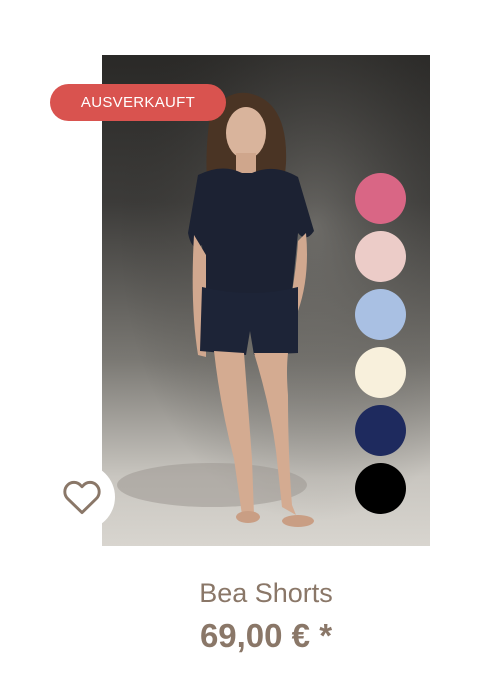  Describe the element at coordinates (380, 256) in the screenshot. I see `color-swatch-rose` at that location.